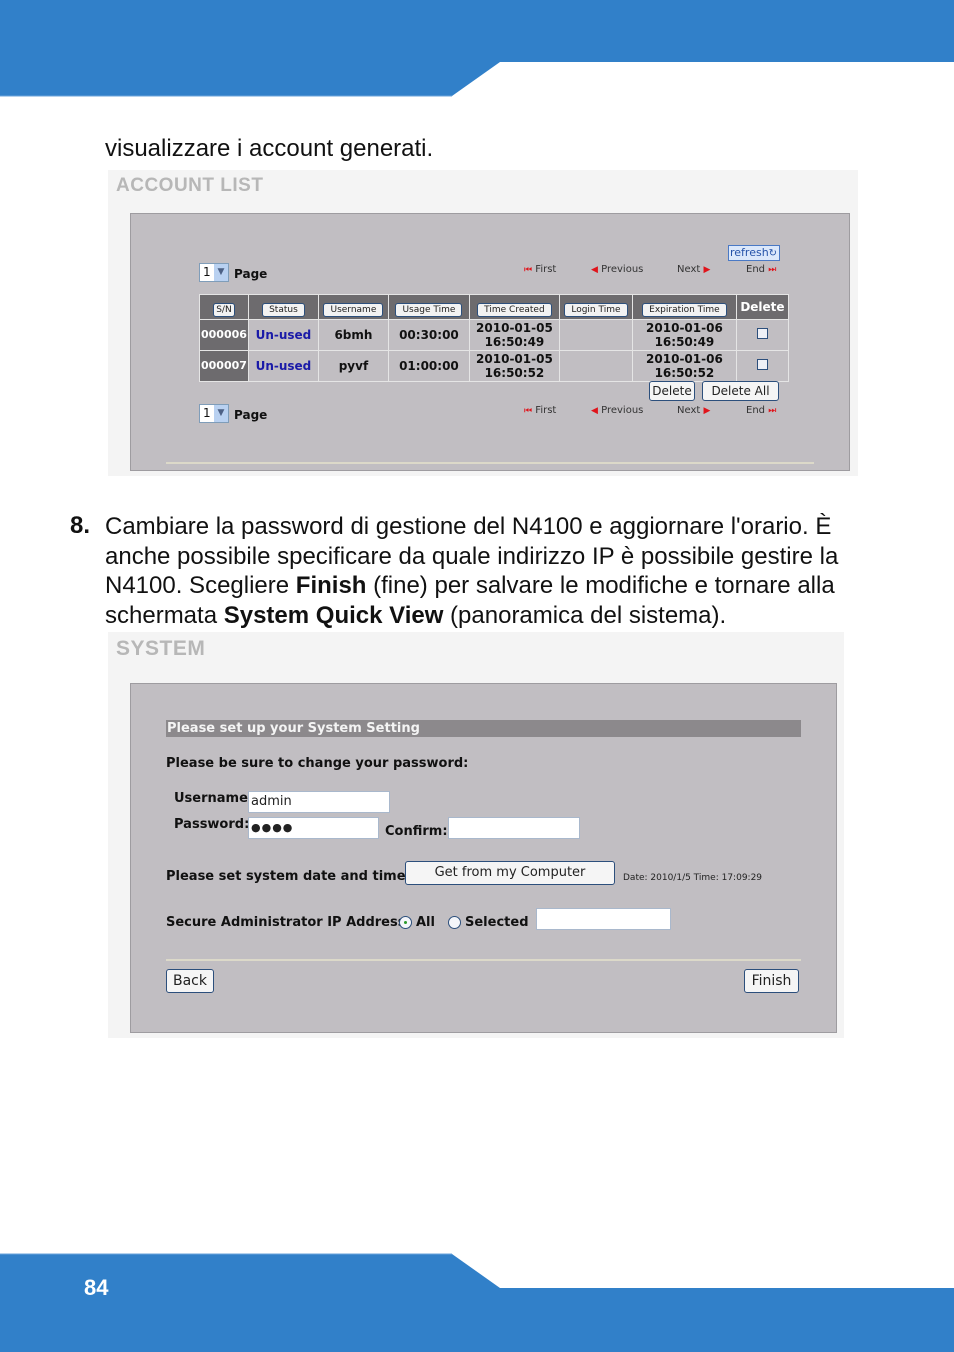  Describe the element at coordinates (428, 366) in the screenshot. I see `cell-usage-time: 01:00:00` at that location.